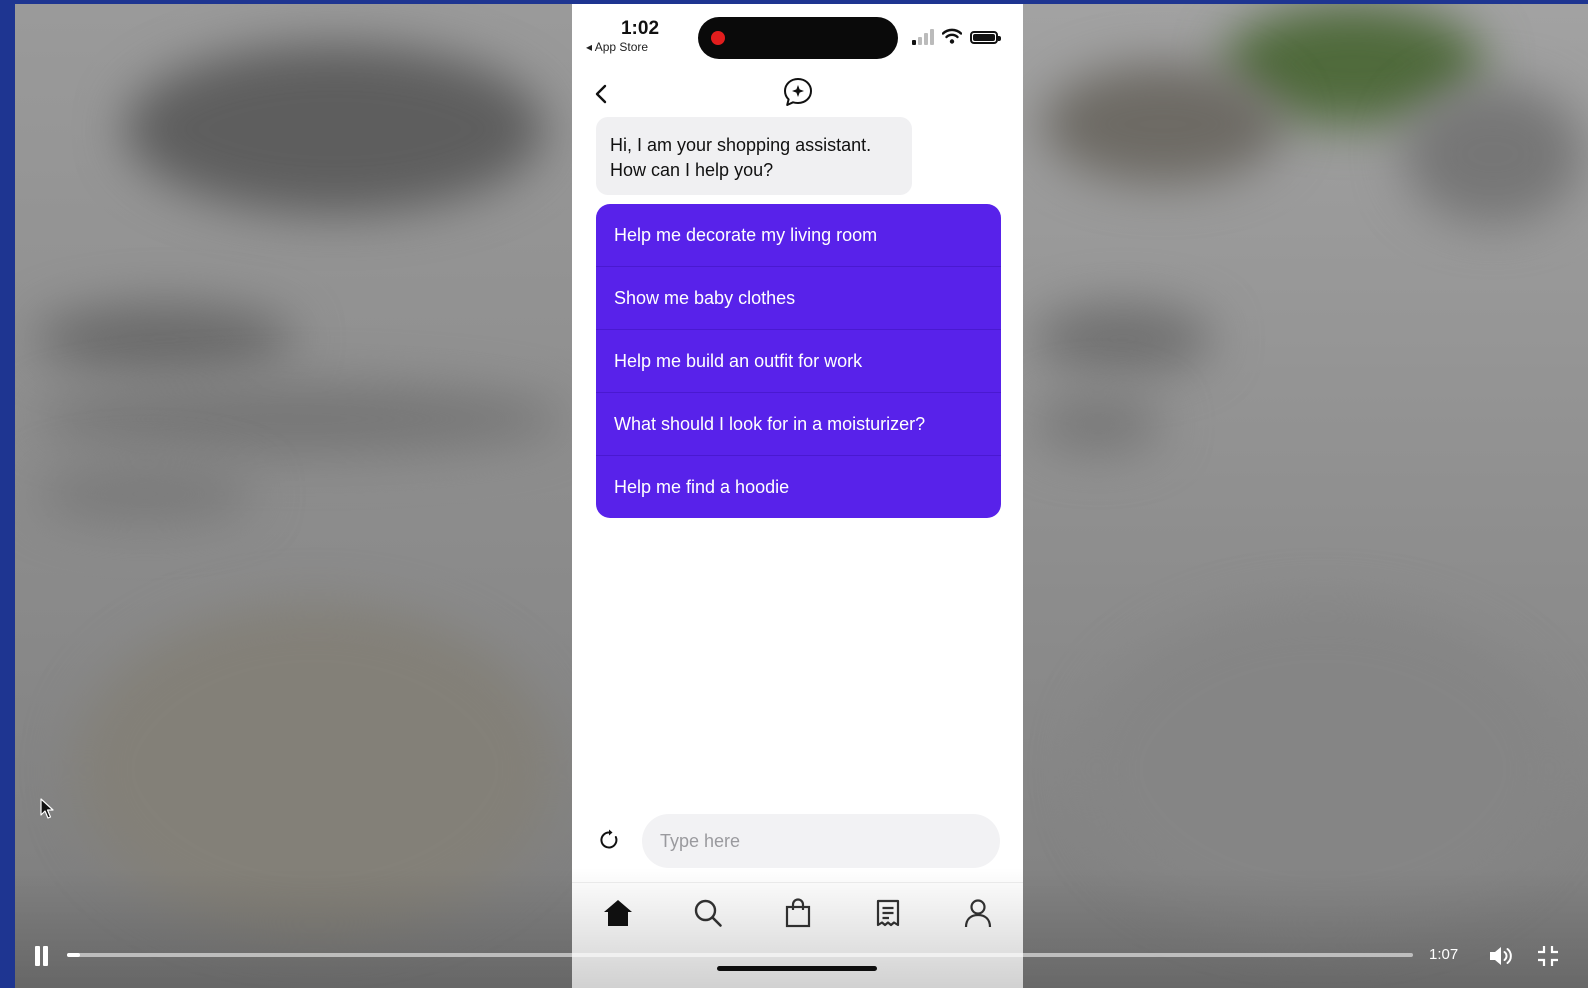  I want to click on wifi-icon, so click(952, 36).